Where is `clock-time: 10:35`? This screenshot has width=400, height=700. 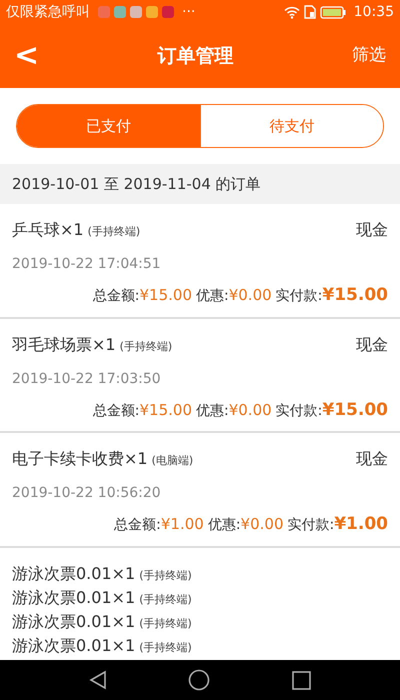 clock-time: 10:35 is located at coordinates (374, 12).